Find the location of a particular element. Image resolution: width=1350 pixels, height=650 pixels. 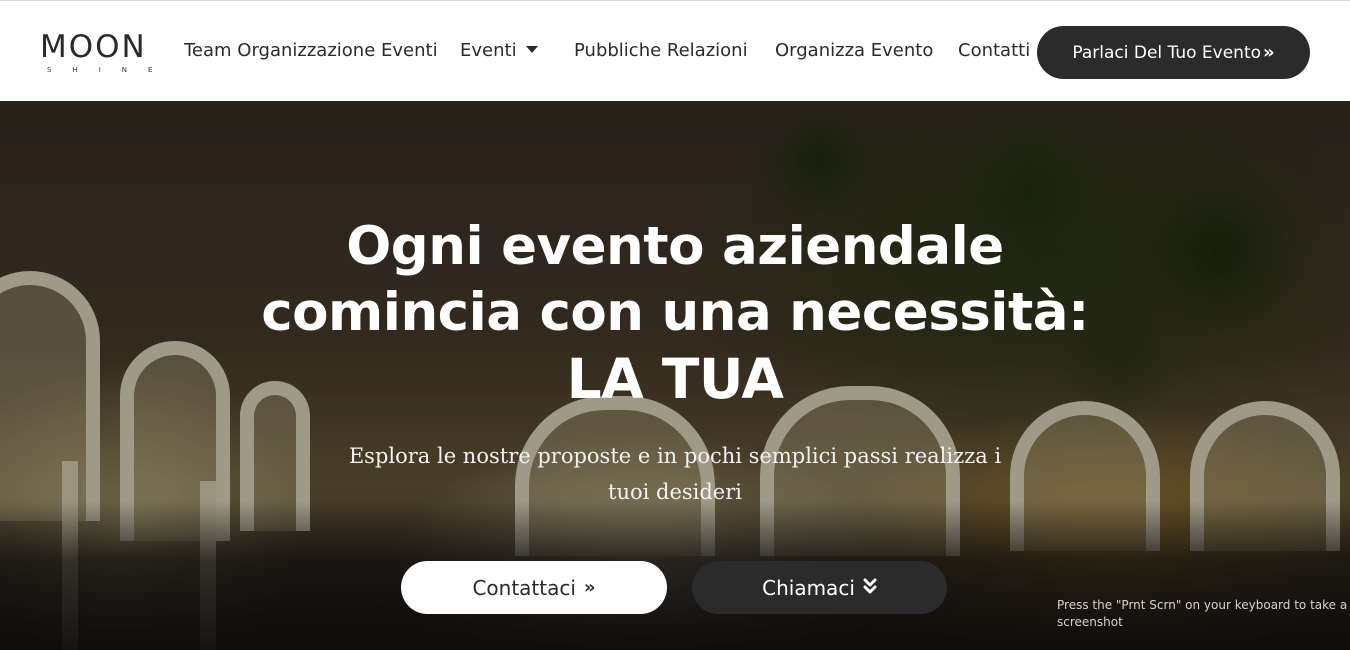

double-chevron-down-icon is located at coordinates (870, 588).